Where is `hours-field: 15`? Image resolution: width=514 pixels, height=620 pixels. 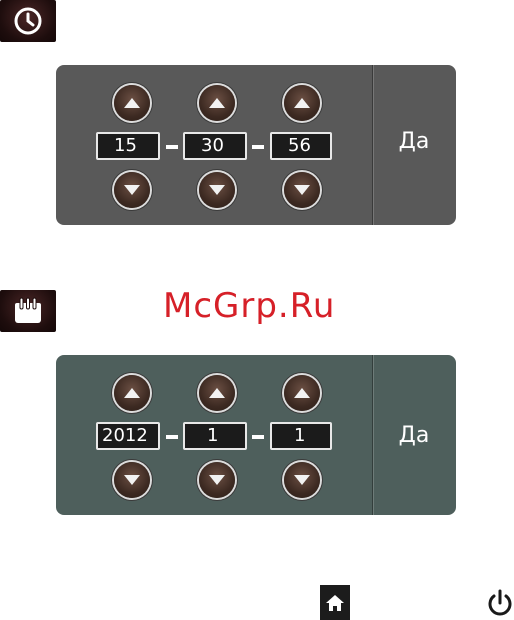
hours-field: 15 is located at coordinates (128, 146).